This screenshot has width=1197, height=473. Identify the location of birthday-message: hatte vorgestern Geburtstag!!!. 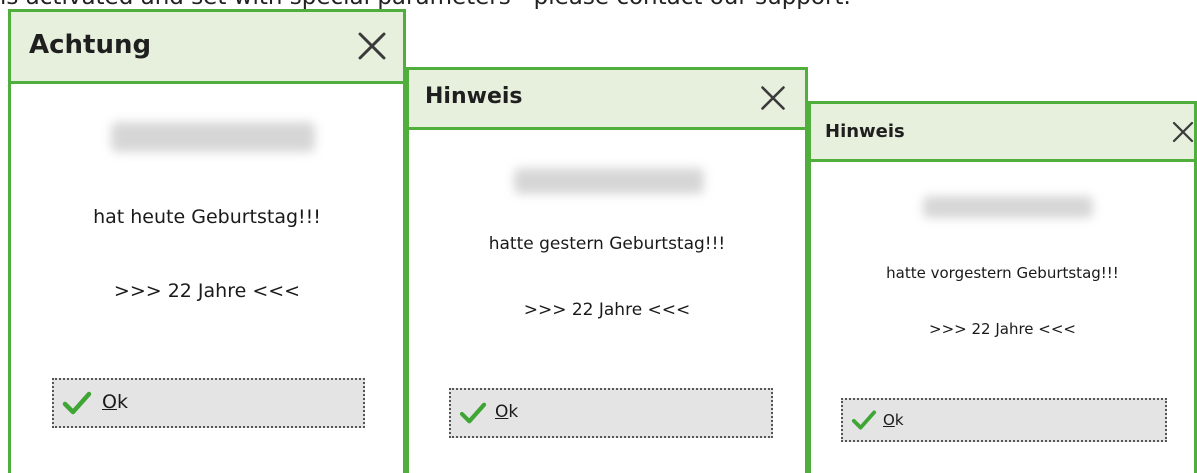
(1002, 273).